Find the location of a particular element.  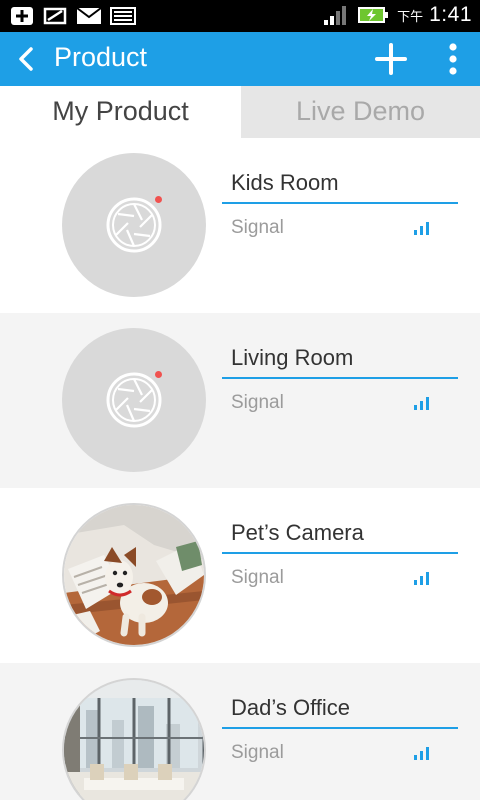

dog-photo is located at coordinates (134, 575).